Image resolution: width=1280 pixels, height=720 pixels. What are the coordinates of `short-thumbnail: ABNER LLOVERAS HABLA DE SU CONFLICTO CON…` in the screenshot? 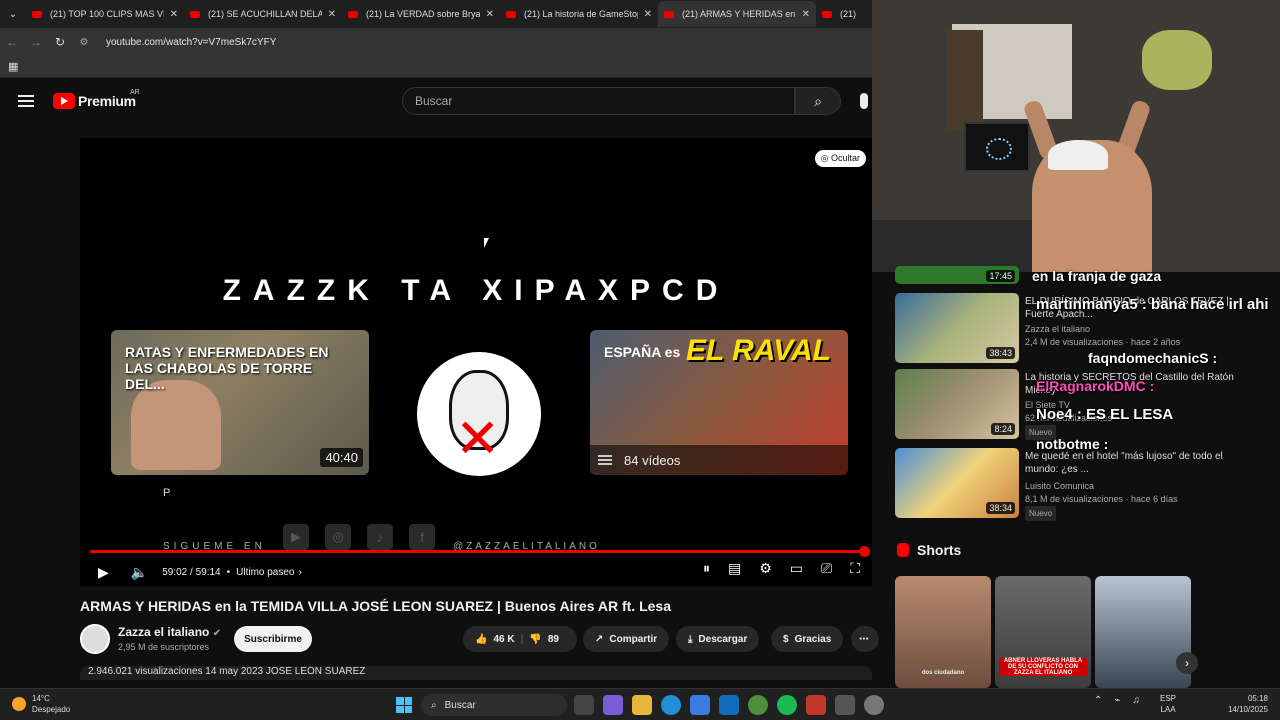 It's located at (1043, 632).